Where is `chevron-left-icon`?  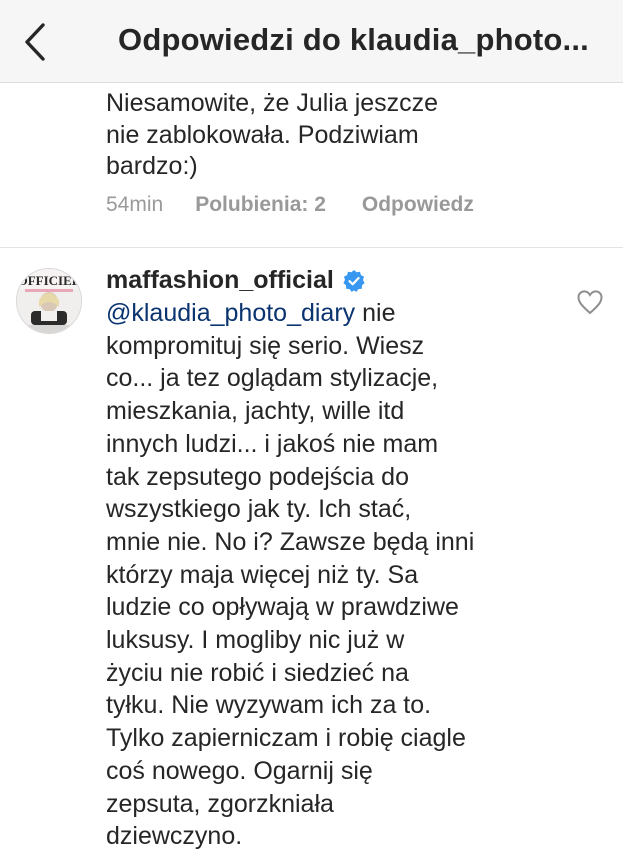 chevron-left-icon is located at coordinates (35, 42).